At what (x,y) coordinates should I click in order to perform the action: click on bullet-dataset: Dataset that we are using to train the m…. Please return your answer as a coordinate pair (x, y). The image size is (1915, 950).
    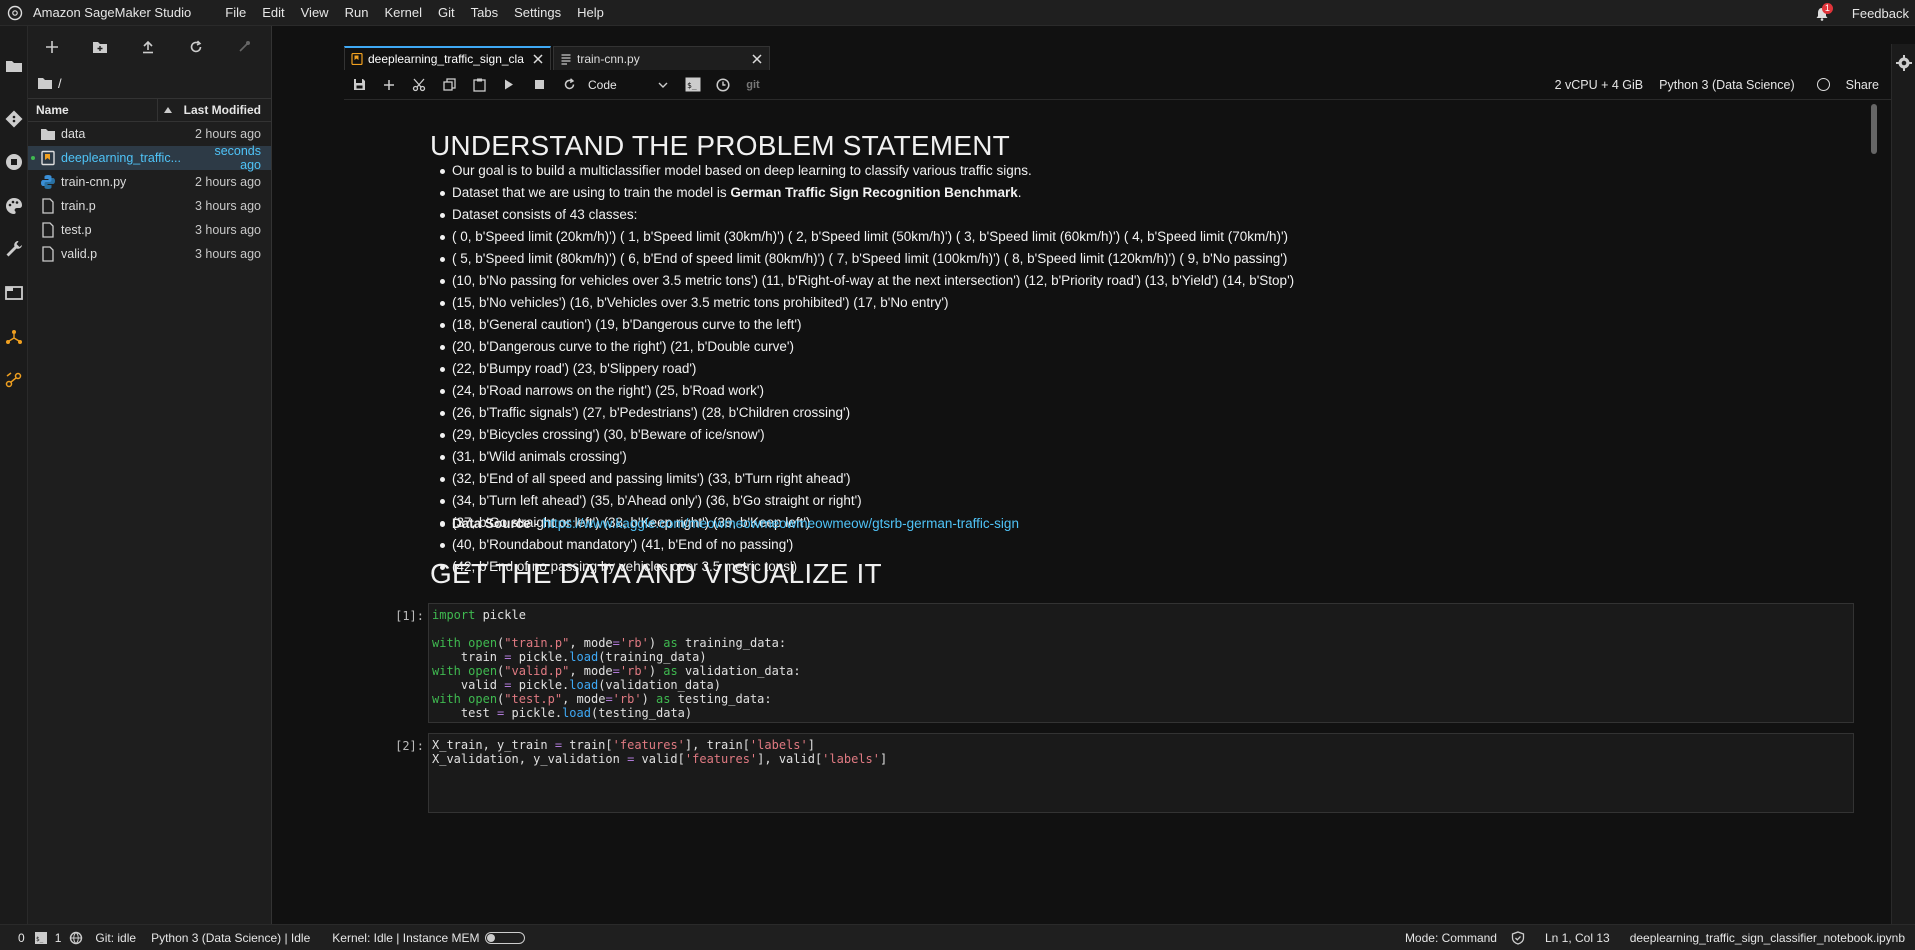
    Looking at the image, I should click on (930, 193).